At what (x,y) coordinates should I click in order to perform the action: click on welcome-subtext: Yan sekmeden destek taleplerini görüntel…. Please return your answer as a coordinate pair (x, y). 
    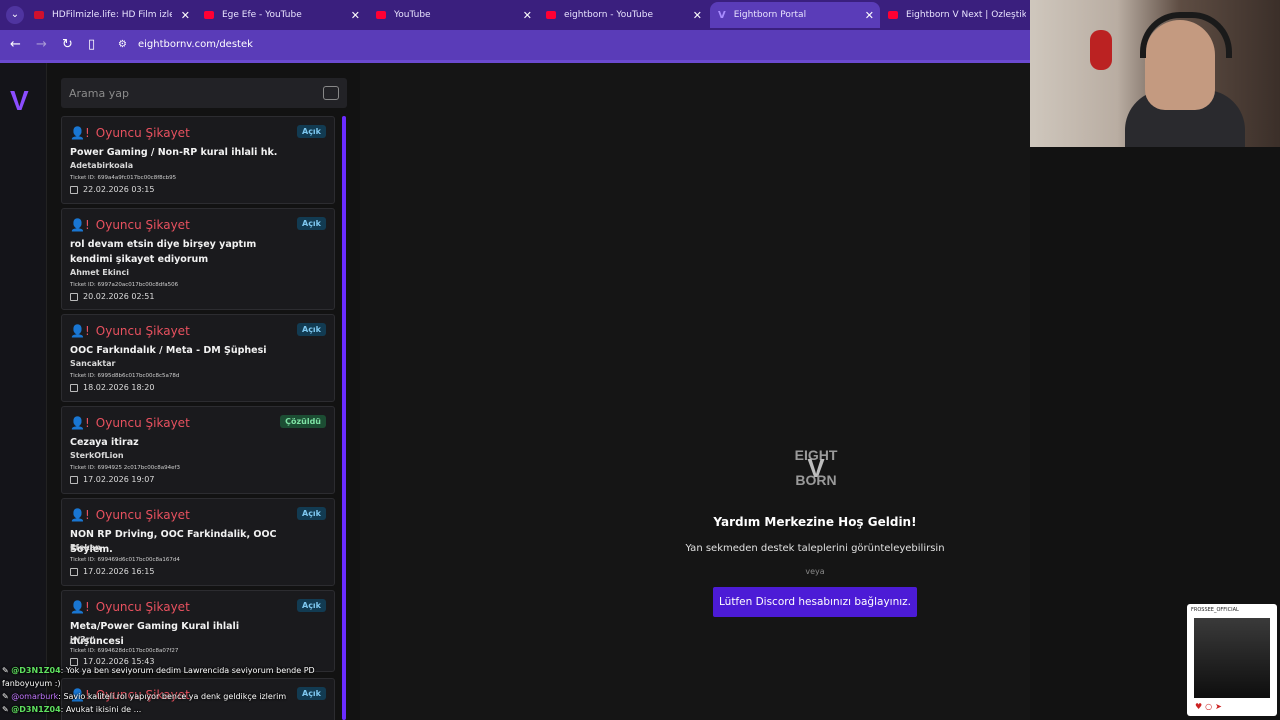
    Looking at the image, I should click on (815, 548).